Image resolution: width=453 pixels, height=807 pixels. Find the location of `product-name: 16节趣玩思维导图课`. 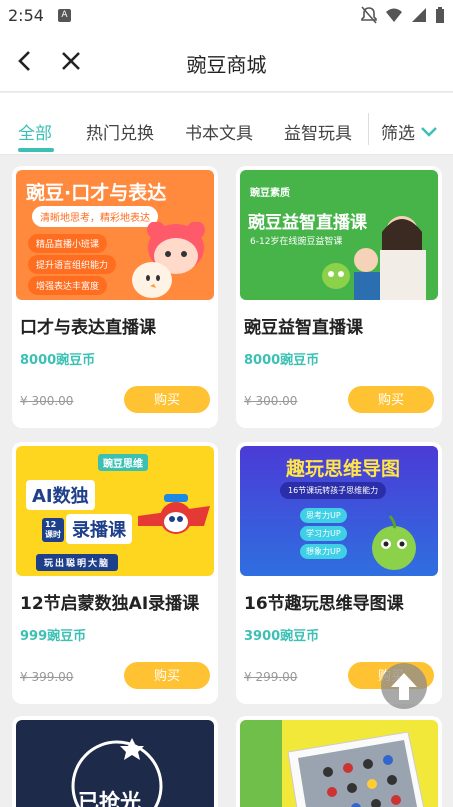

product-name: 16节趣玩思维导图课 is located at coordinates (324, 604).